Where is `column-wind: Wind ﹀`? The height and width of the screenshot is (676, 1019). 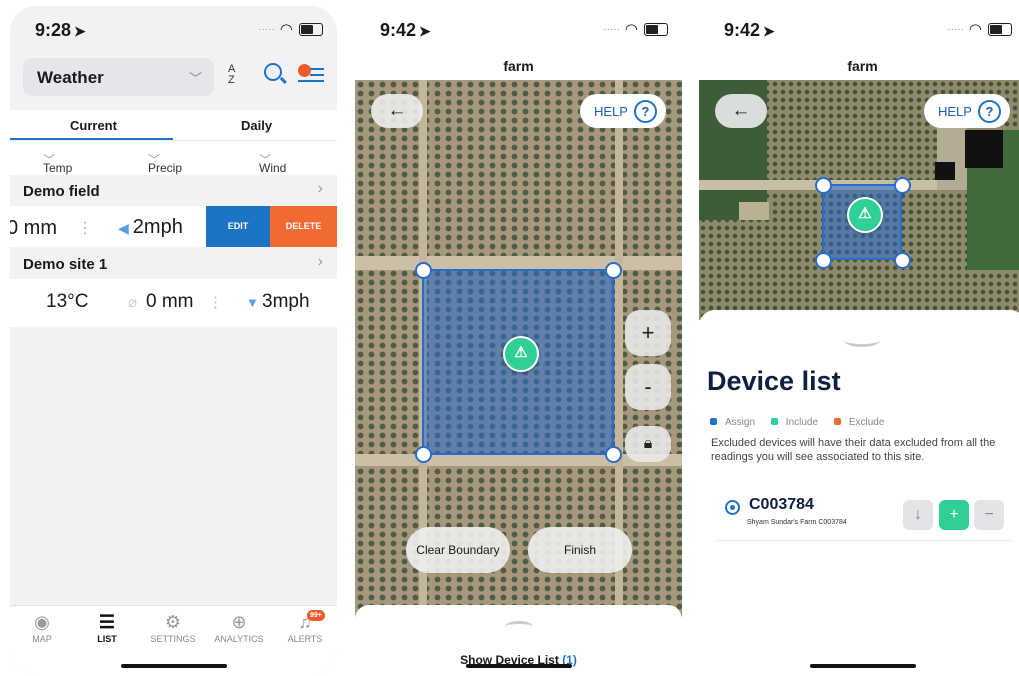 column-wind: Wind ﹀ is located at coordinates (272, 163).